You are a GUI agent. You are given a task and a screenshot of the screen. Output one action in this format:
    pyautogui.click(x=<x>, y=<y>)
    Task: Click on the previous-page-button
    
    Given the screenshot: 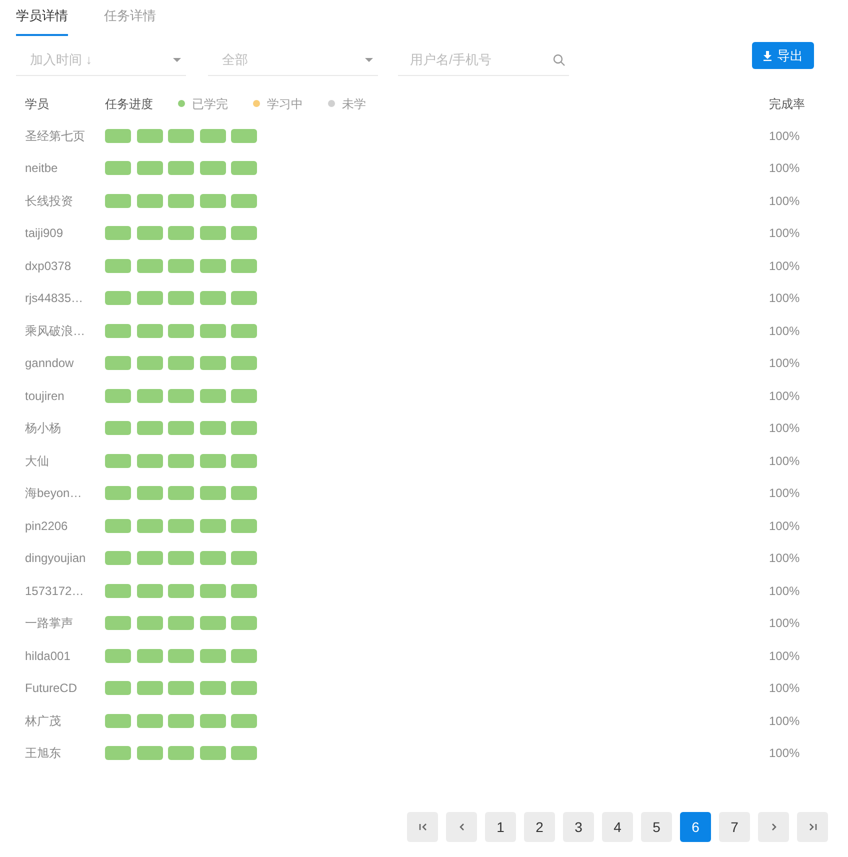 What is the action you would take?
    pyautogui.click(x=461, y=827)
    